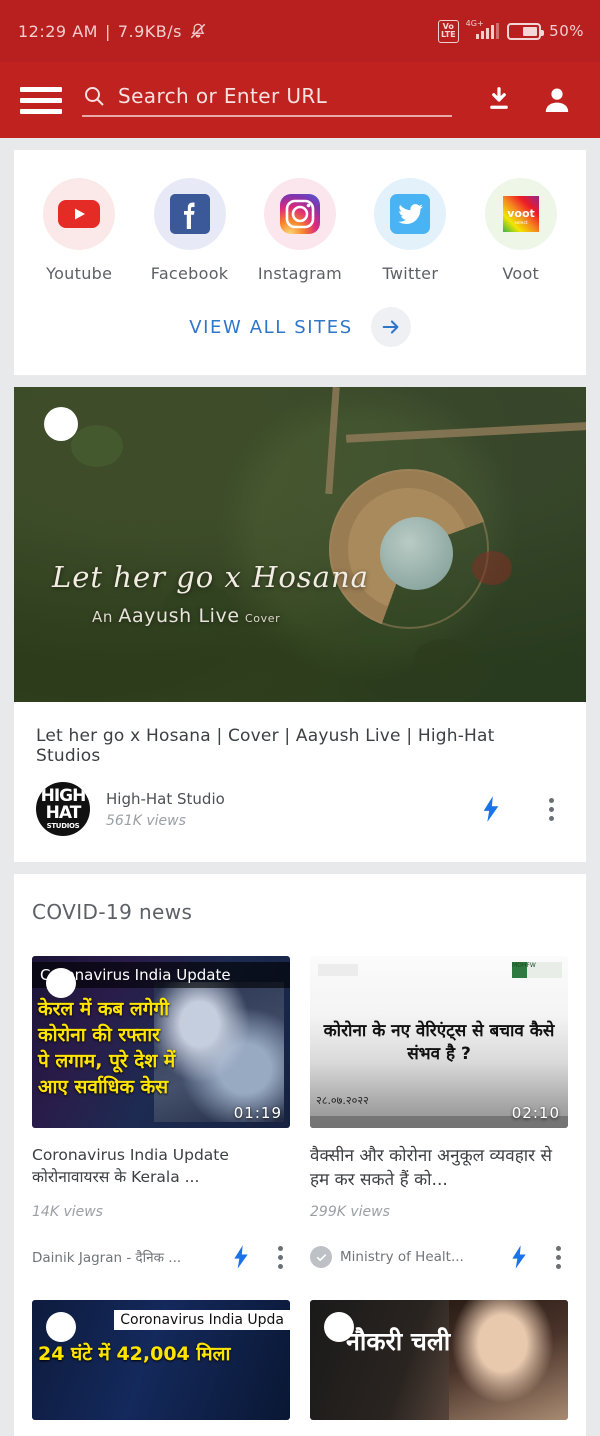 The height and width of the screenshot is (1436, 600). I want to click on browser-toolbar: Search or Enter URL, so click(300, 100).